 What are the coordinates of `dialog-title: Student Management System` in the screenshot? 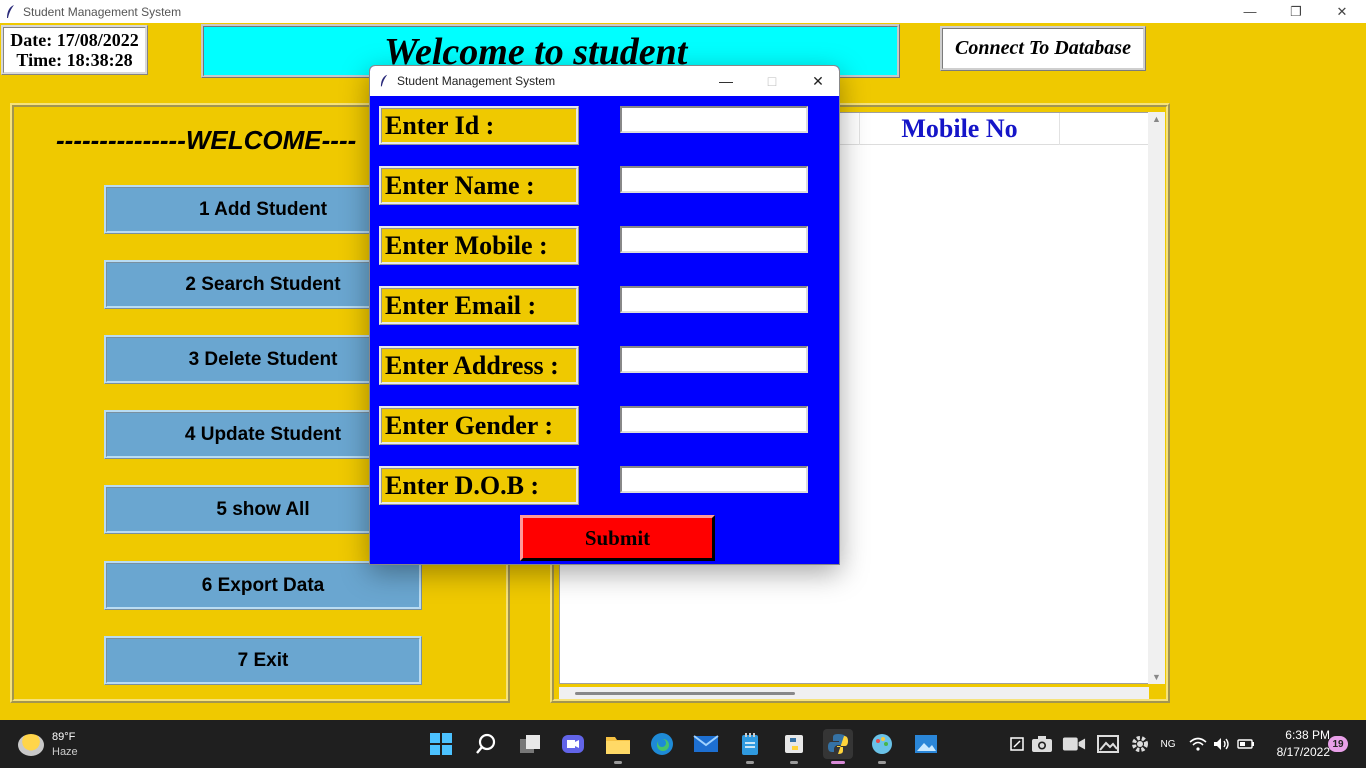 It's located at (476, 81).